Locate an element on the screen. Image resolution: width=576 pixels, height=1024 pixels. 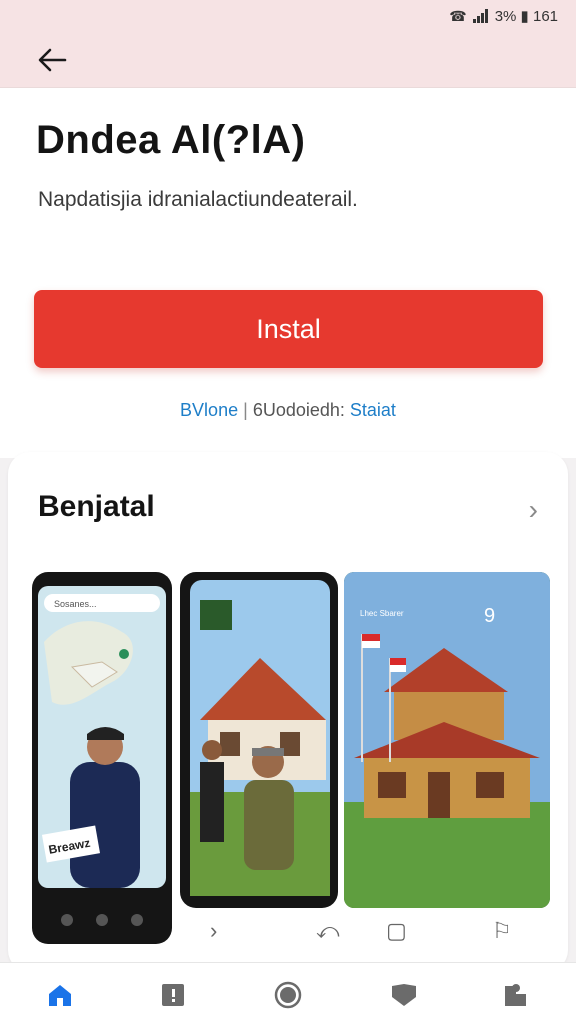
screenshot-1: Sosanes... Breawz is located at coordinates (102, 758).